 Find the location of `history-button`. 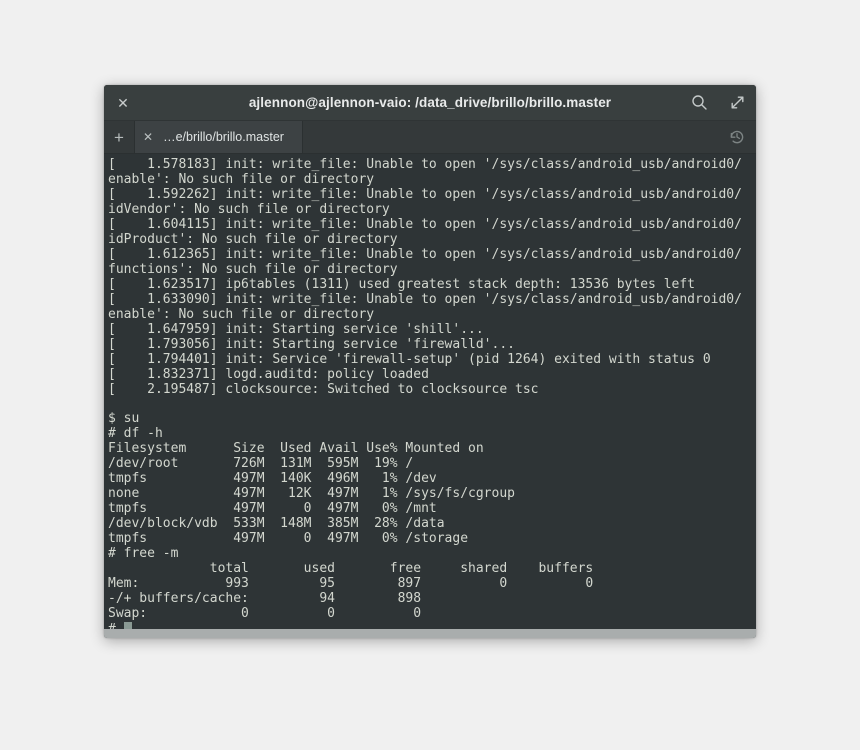

history-button is located at coordinates (737, 137).